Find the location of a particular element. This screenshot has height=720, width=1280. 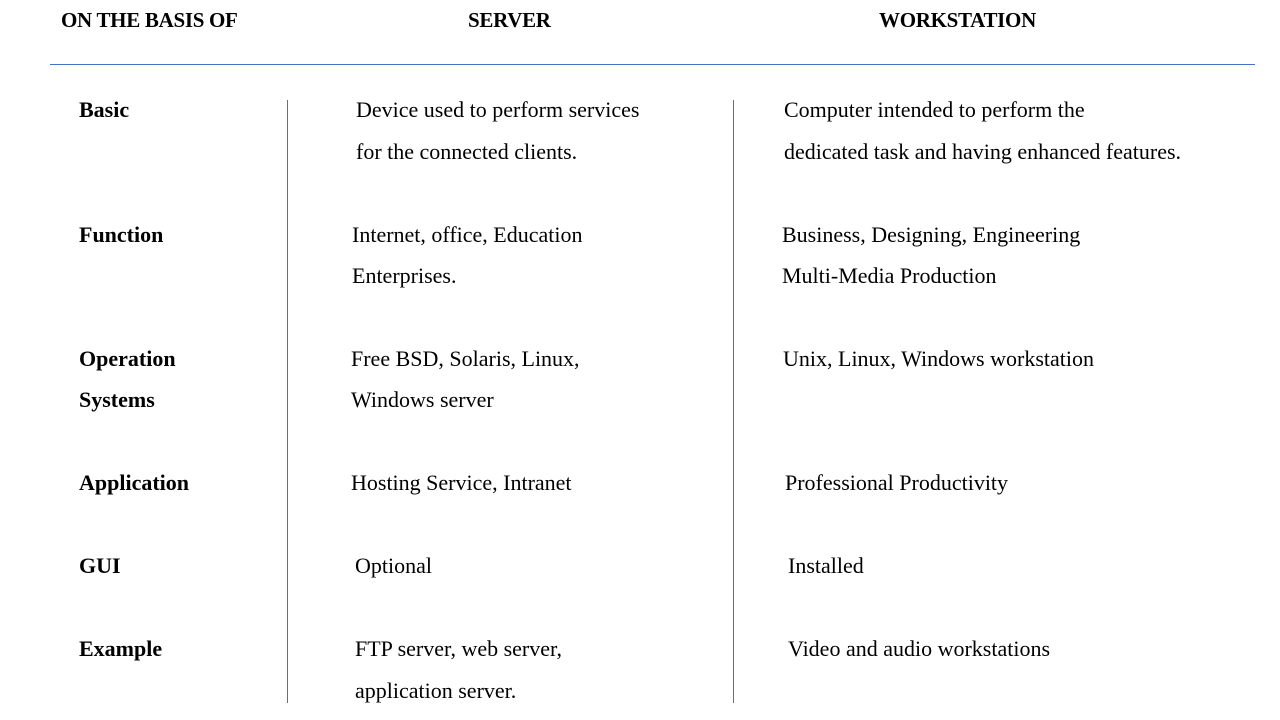

workstation-cell: Professional Productivity is located at coordinates (897, 482).